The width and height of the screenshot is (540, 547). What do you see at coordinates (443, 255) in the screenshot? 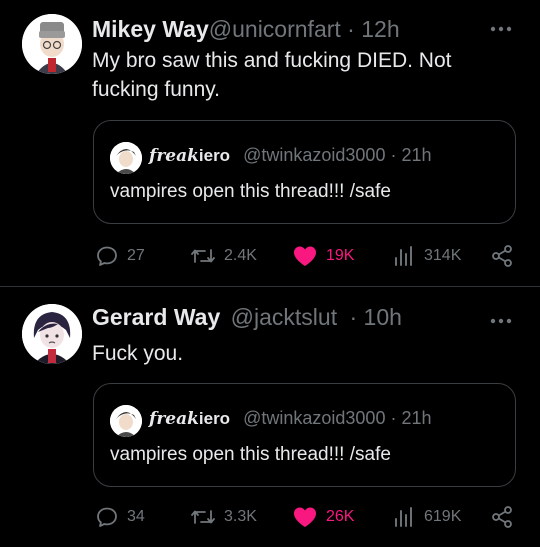
I see `views-count: 314K` at bounding box center [443, 255].